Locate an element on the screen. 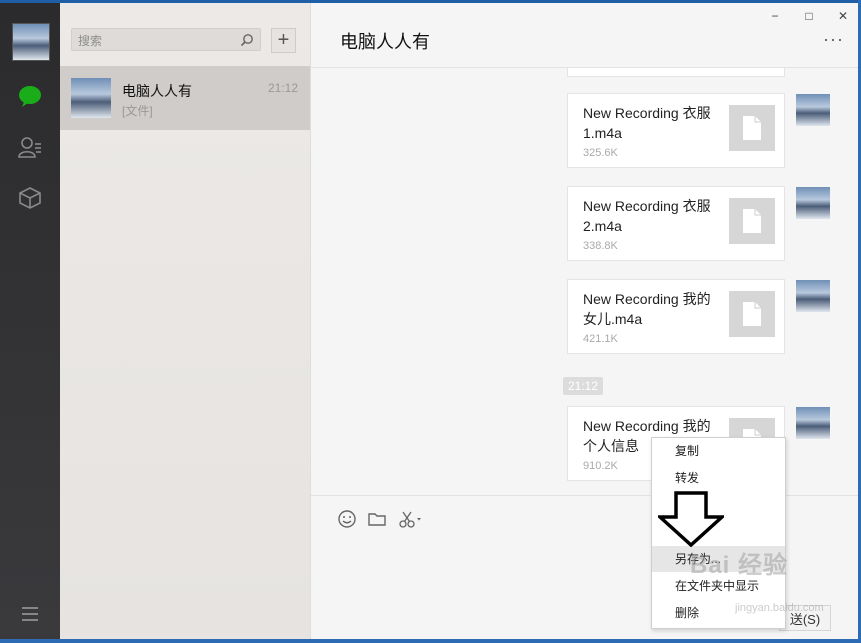 The height and width of the screenshot is (643, 861). contacts-nav-item is located at coordinates (30, 147).